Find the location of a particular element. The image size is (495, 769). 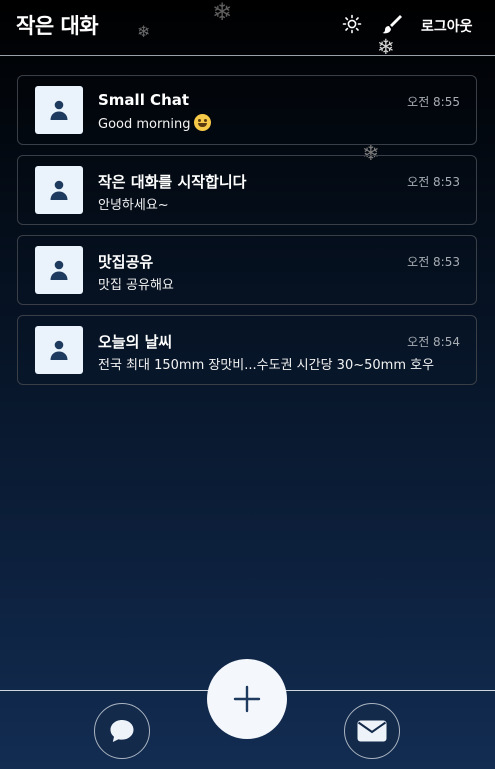

chat-last-message: 전국 최대 150mm 장맛비...수도권 시간당 30~50mm 호우 is located at coordinates (266, 365).